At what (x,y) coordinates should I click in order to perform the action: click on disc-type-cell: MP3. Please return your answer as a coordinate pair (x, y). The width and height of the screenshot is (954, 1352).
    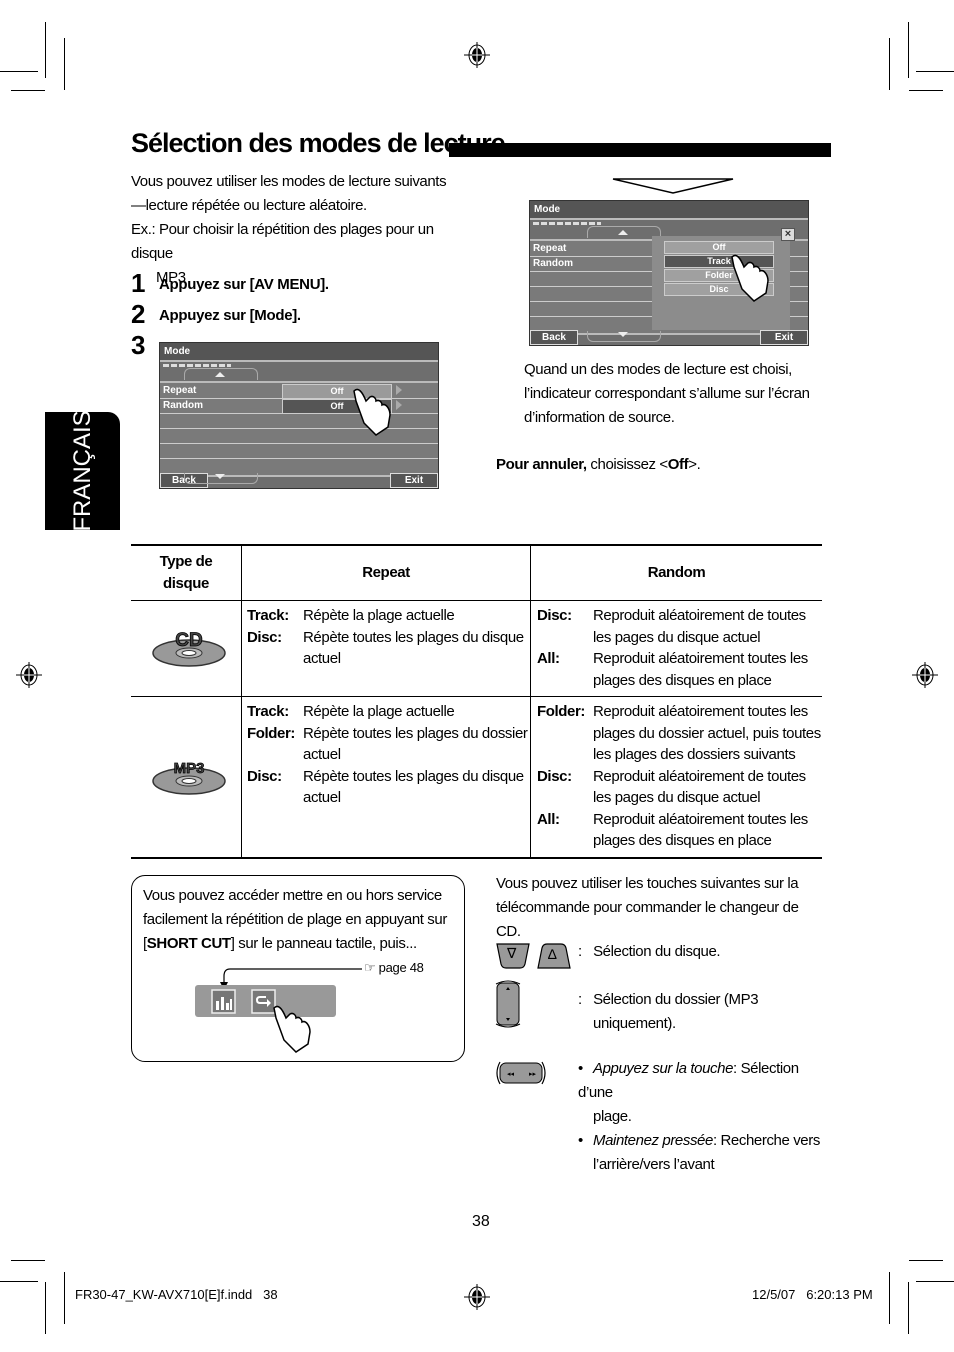
    Looking at the image, I should click on (186, 777).